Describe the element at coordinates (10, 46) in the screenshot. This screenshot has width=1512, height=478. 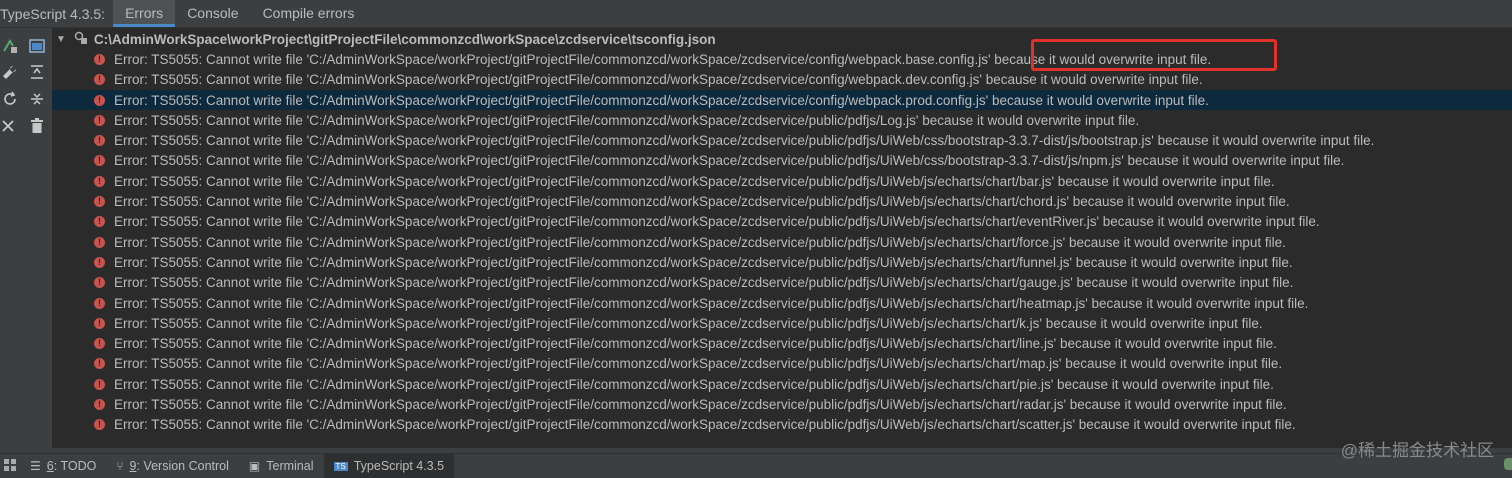
I see `recompile-icon` at that location.